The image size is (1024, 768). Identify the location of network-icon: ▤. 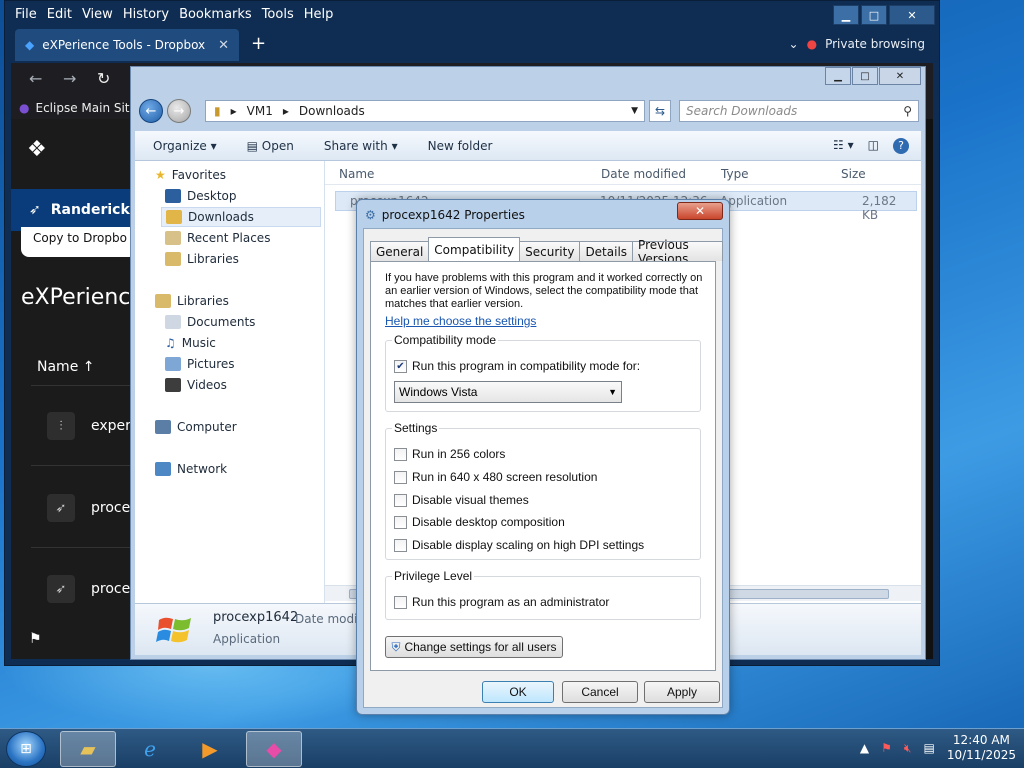
(928, 748).